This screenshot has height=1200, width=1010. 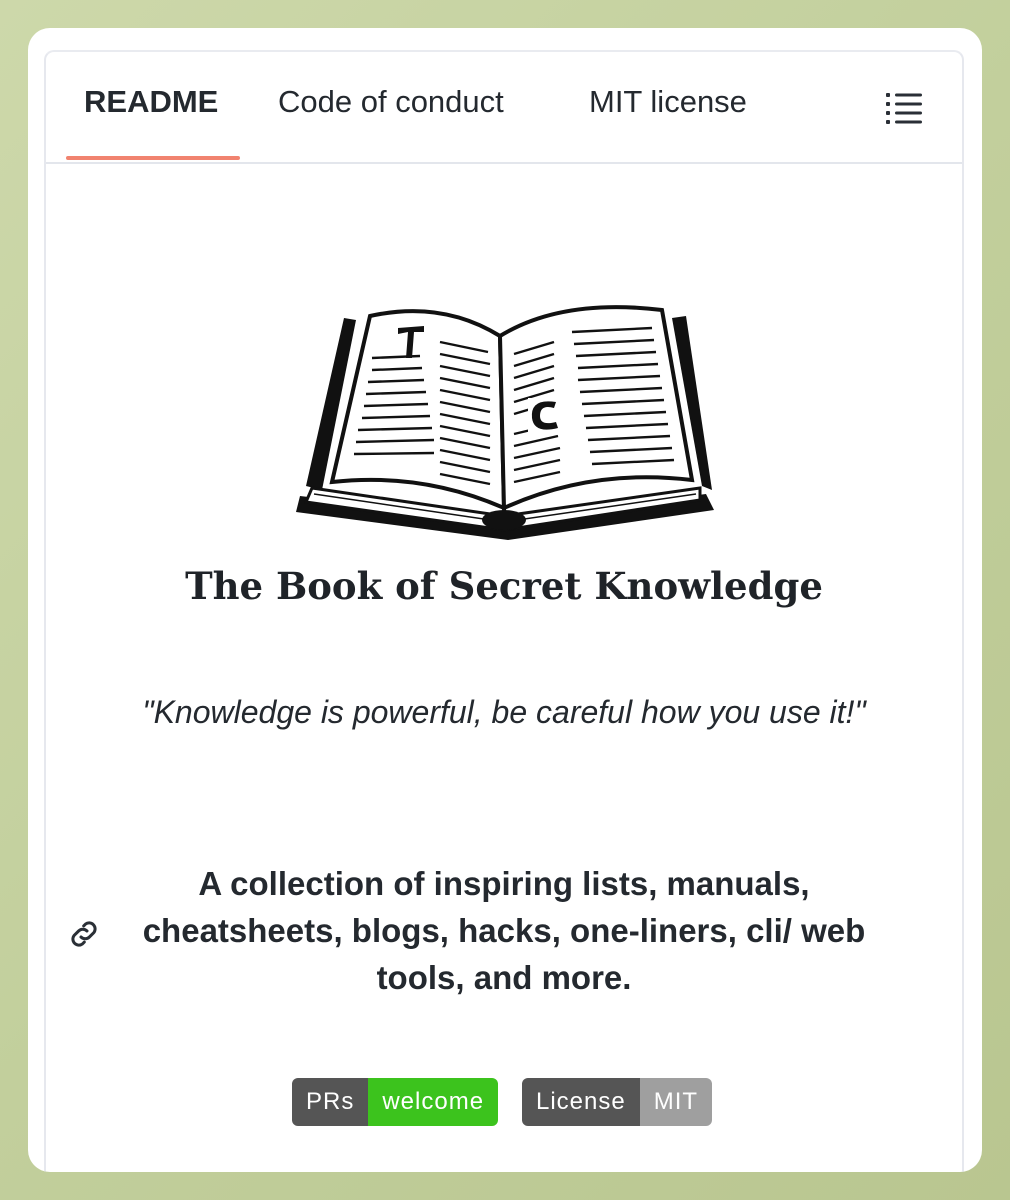 What do you see at coordinates (330, 1102) in the screenshot?
I see `badge-label: PRs` at bounding box center [330, 1102].